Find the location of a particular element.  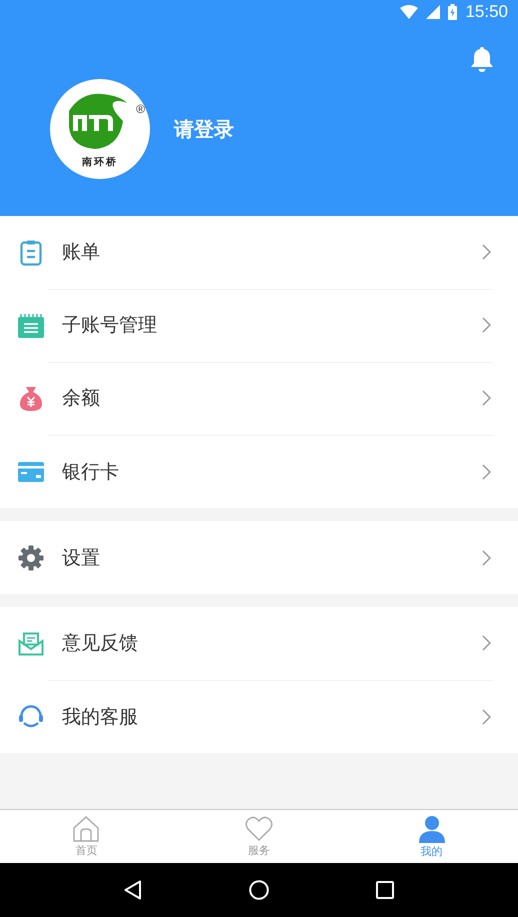

bell-icon is located at coordinates (482, 59).